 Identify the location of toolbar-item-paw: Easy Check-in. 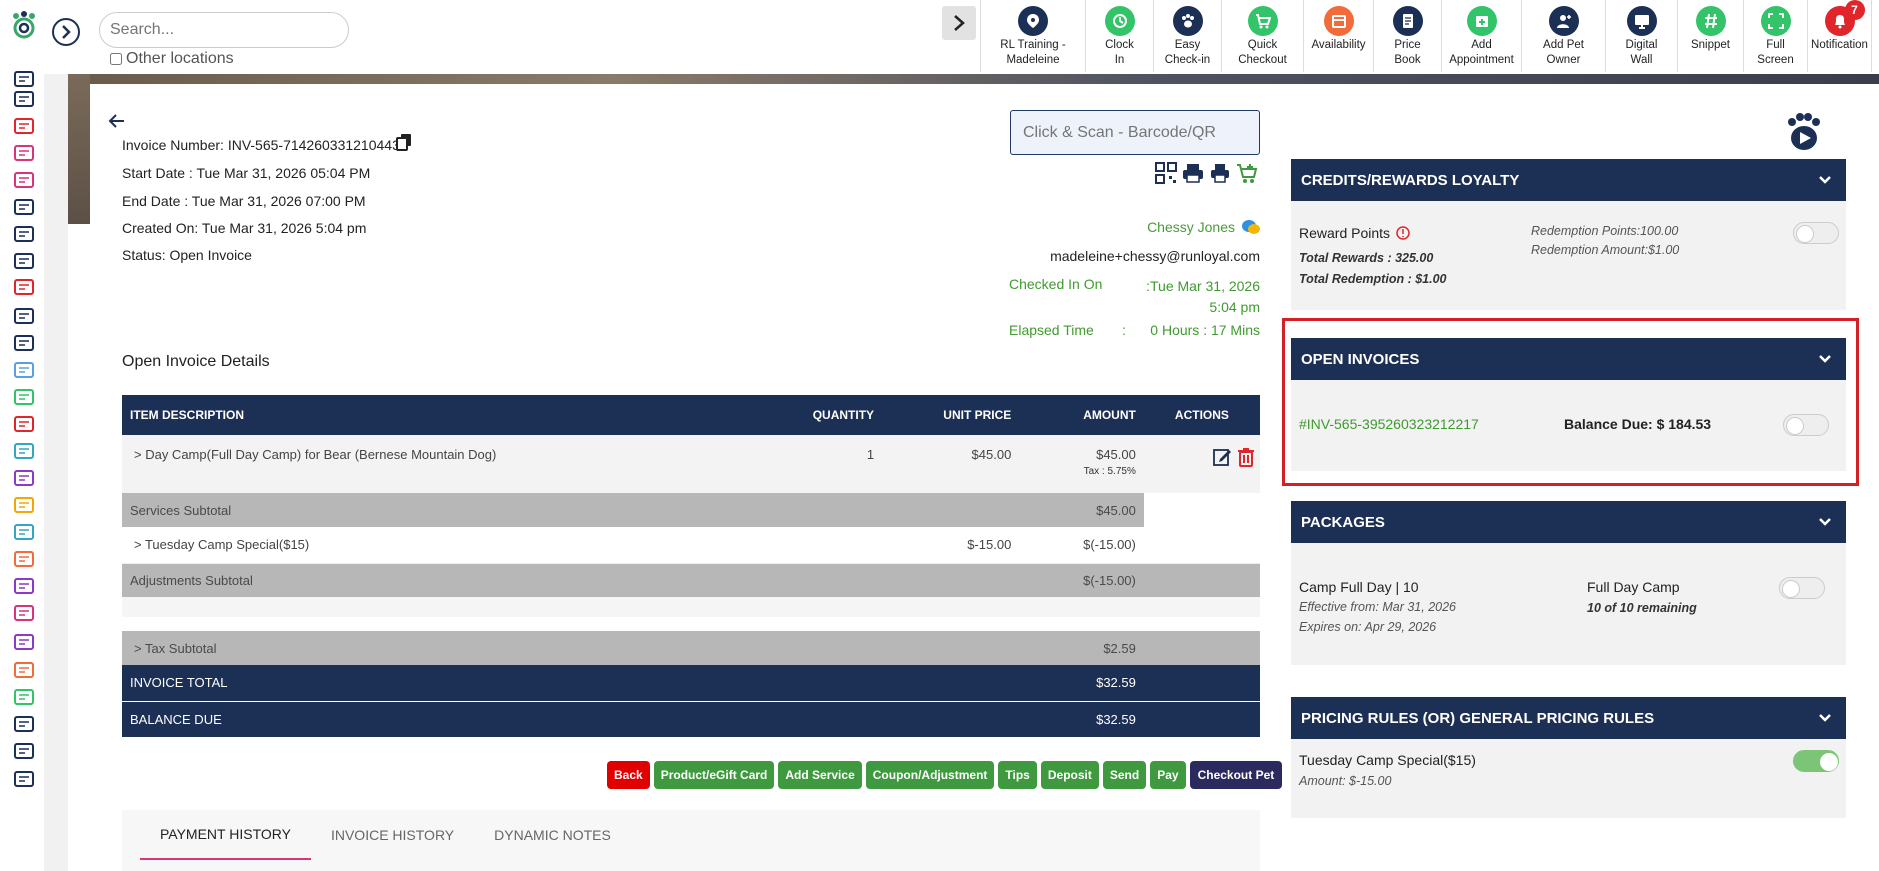
(1187, 36).